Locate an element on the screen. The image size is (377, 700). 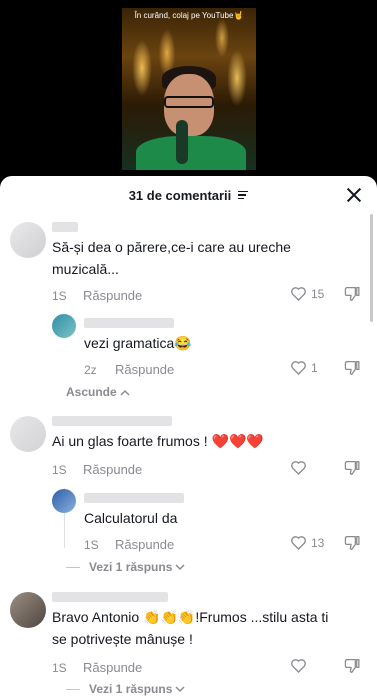
like-button: 13 is located at coordinates (307, 542).